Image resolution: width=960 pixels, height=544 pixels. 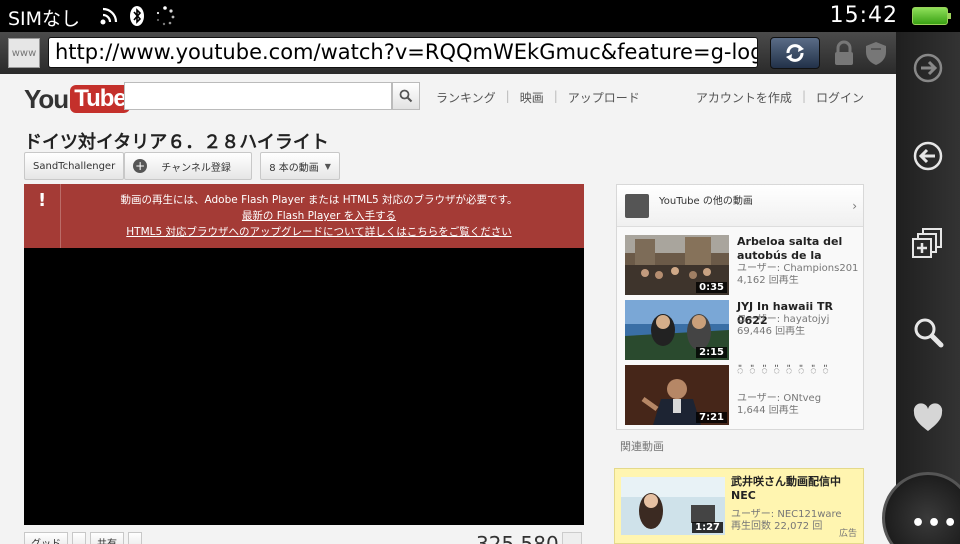 What do you see at coordinates (795, 489) in the screenshot?
I see `promo-title: 武井咲さん動画配信中 NEC` at bounding box center [795, 489].